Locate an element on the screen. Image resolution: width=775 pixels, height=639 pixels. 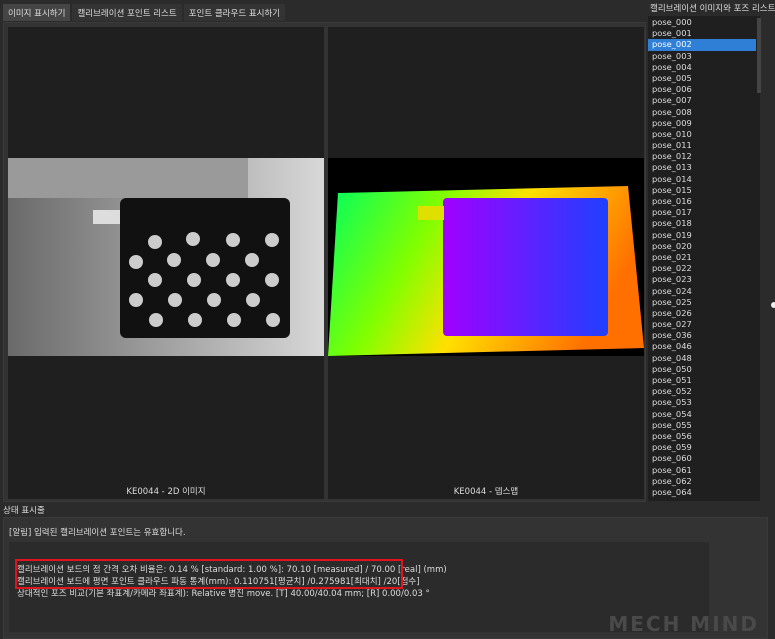
pose-list-item: pose_051 is located at coordinates (702, 380).